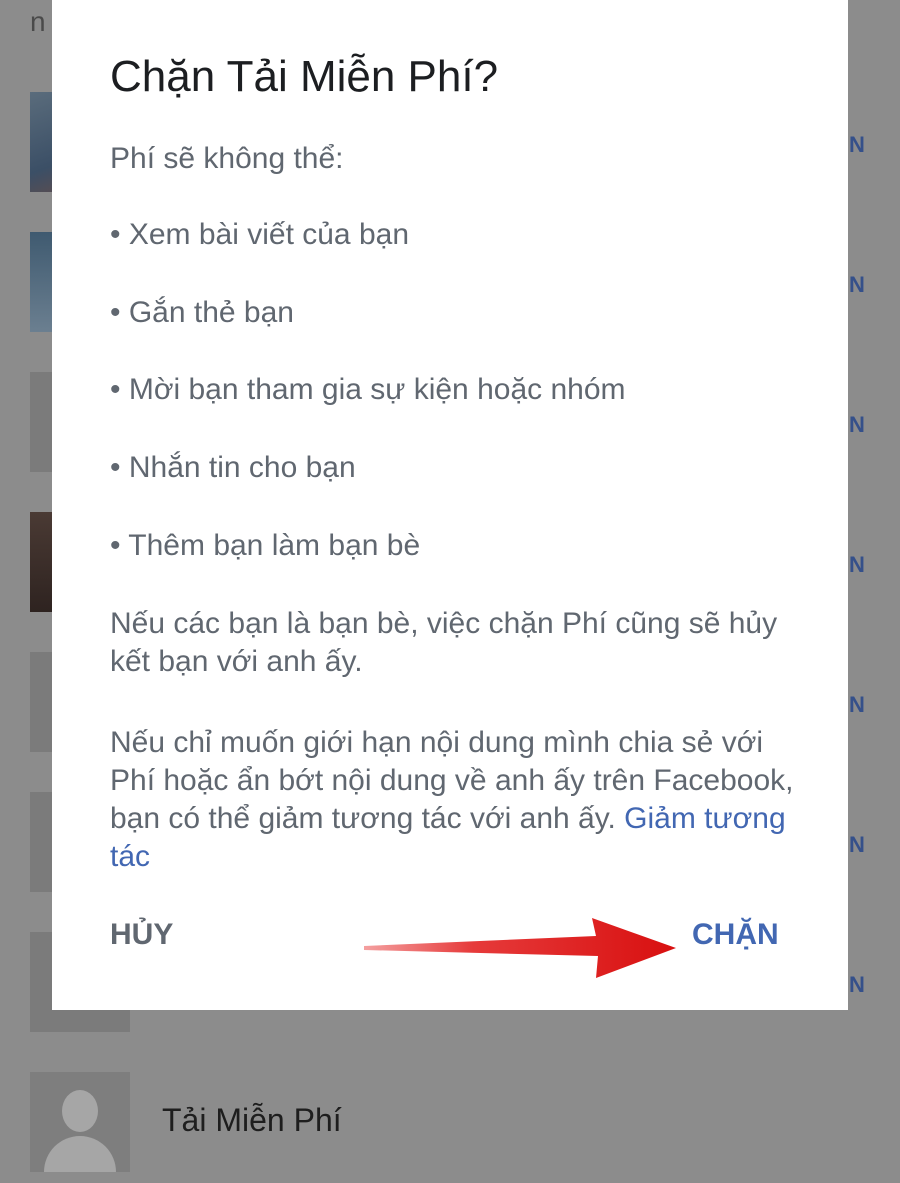 This screenshot has height=1183, width=900. What do you see at coordinates (80, 1111) in the screenshot?
I see `avatar-head` at bounding box center [80, 1111].